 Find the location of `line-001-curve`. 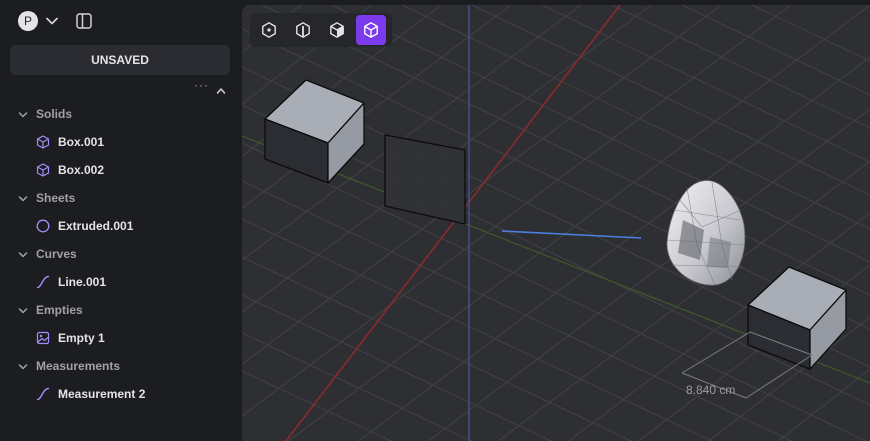

line-001-curve is located at coordinates (571, 234).